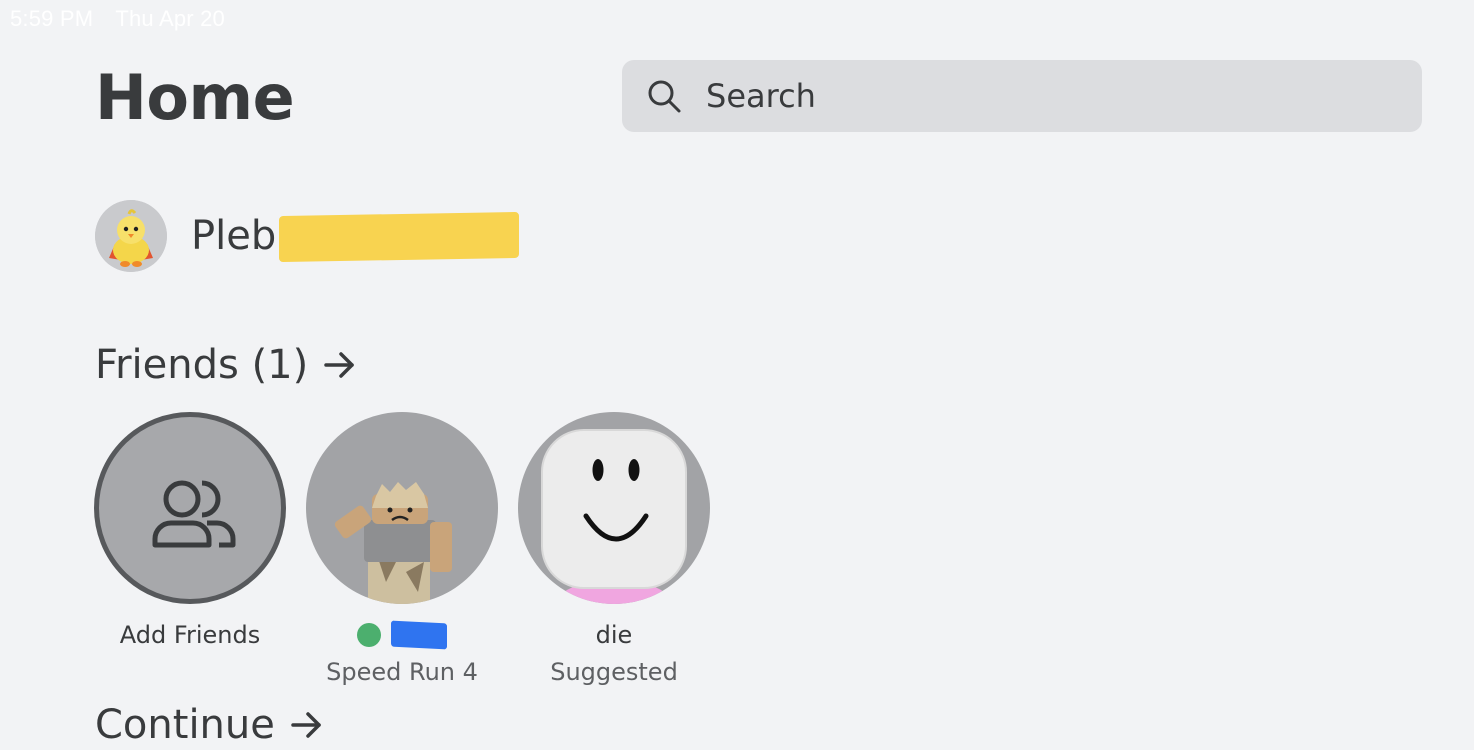 The width and height of the screenshot is (1474, 750). I want to click on friend-avatar-figure, so click(393, 543).